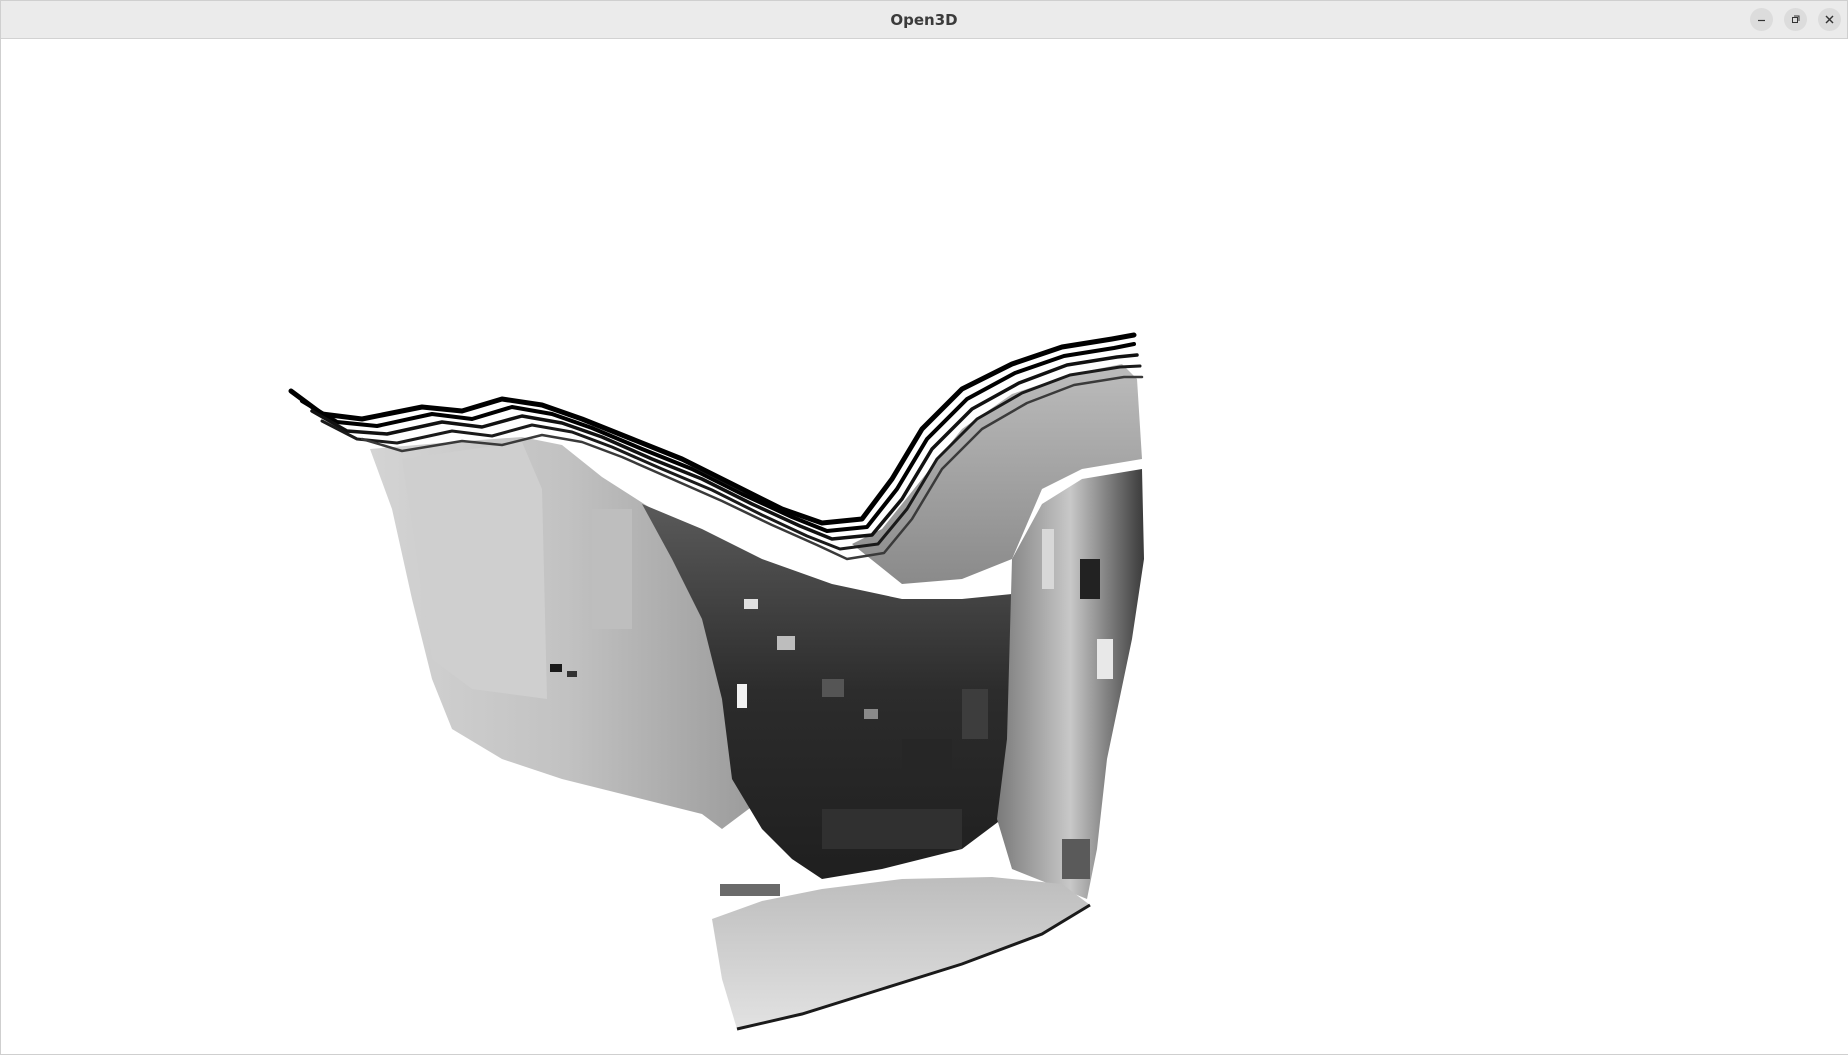  I want to click on maximize-button, so click(1795, 19).